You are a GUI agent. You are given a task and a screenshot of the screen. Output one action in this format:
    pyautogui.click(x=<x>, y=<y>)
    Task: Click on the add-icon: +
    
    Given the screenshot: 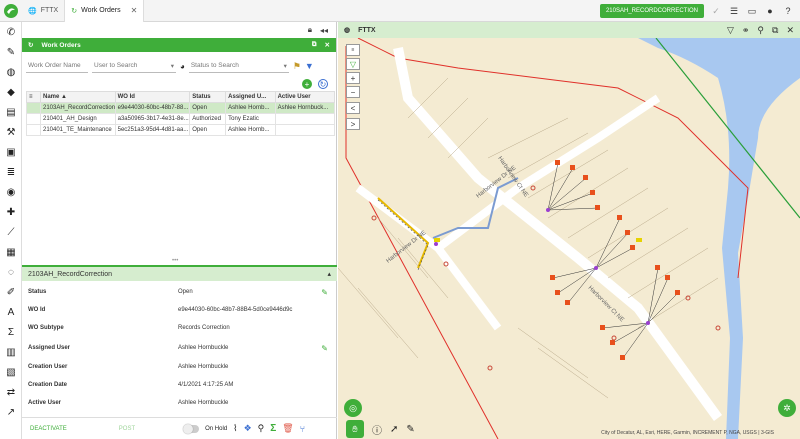 What is the action you would take?
    pyautogui.click(x=307, y=84)
    